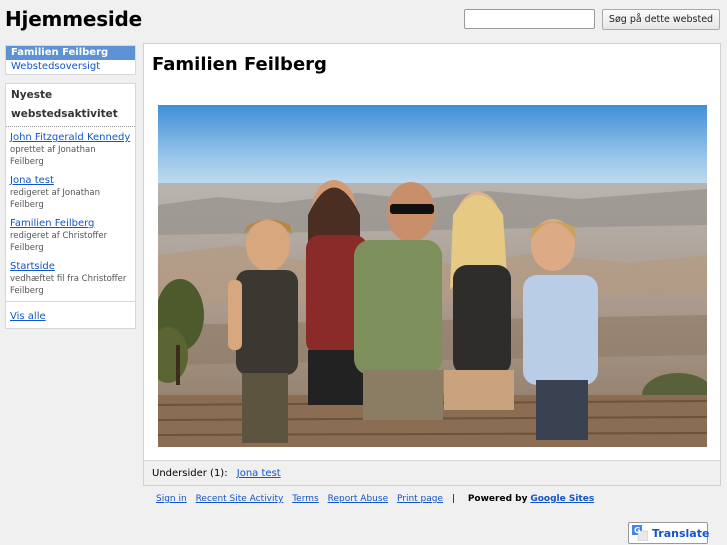 The width and height of the screenshot is (727, 545). I want to click on activity-item-meta: vedhæftet fil fra Christoffer Feilberg, so click(68, 285).